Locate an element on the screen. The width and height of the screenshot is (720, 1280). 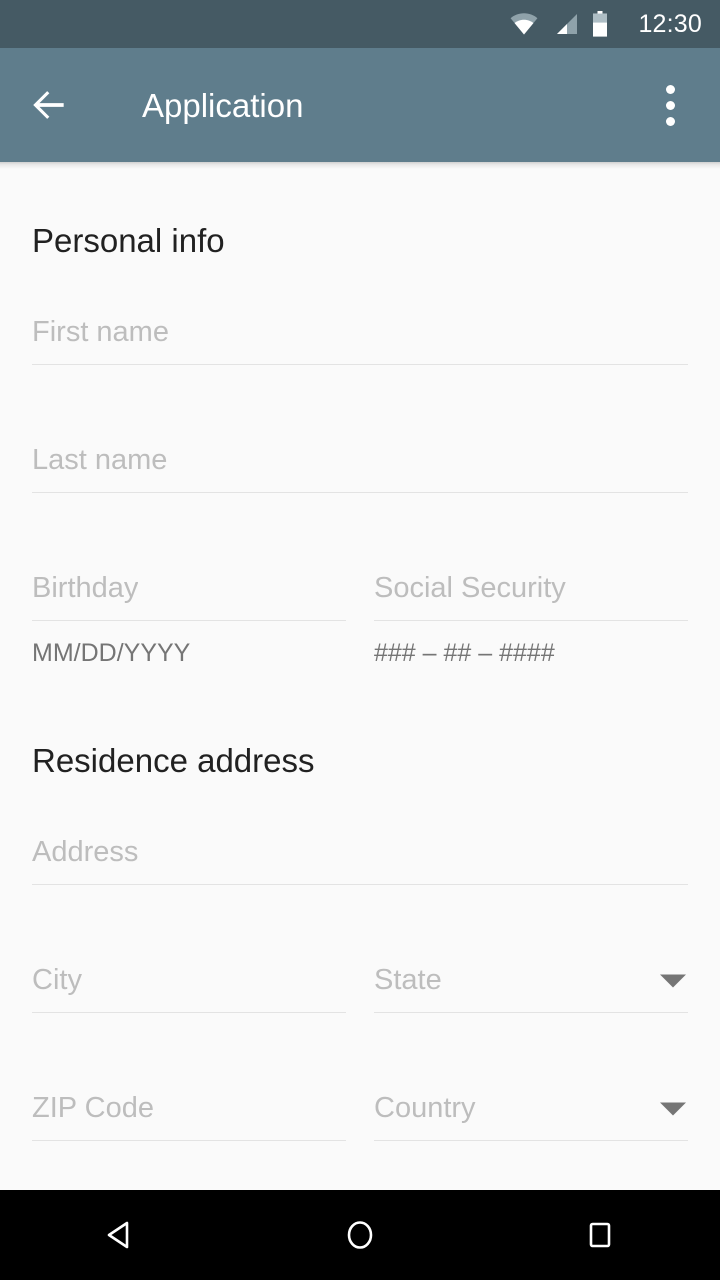
field-row-first-name: First name is located at coordinates (360, 333).